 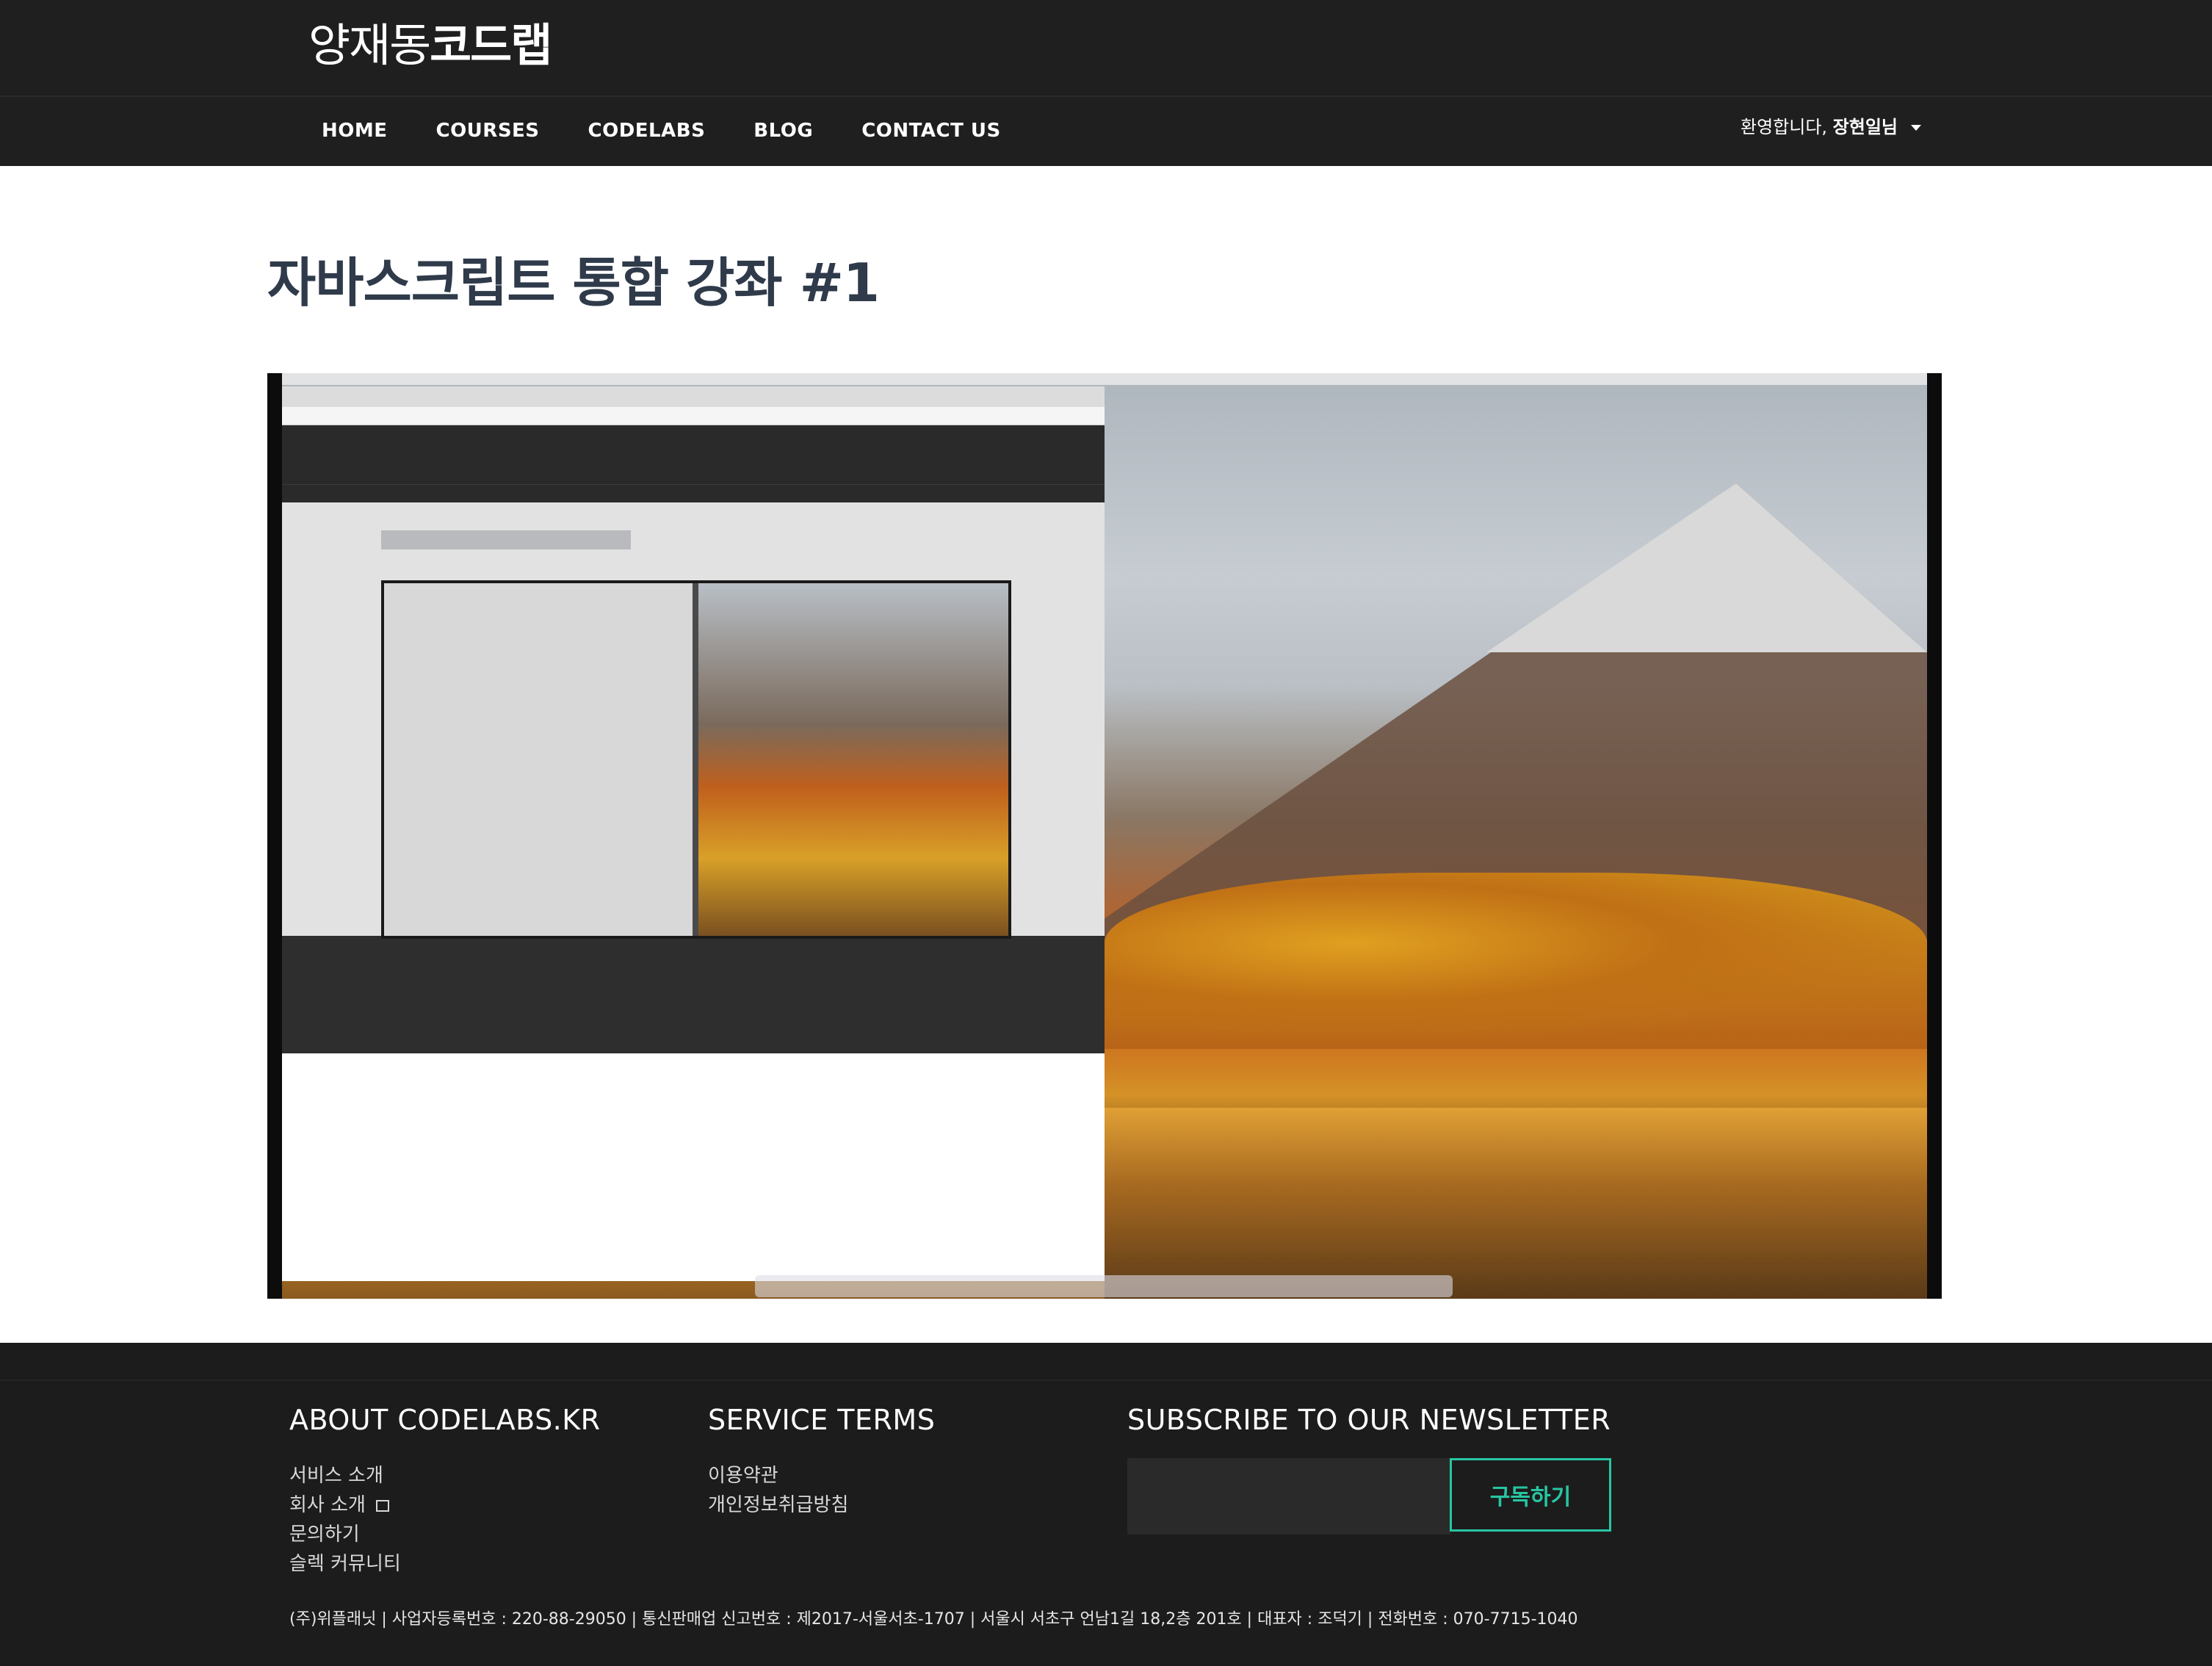 I want to click on lake-shape, so click(x=1523, y=1203).